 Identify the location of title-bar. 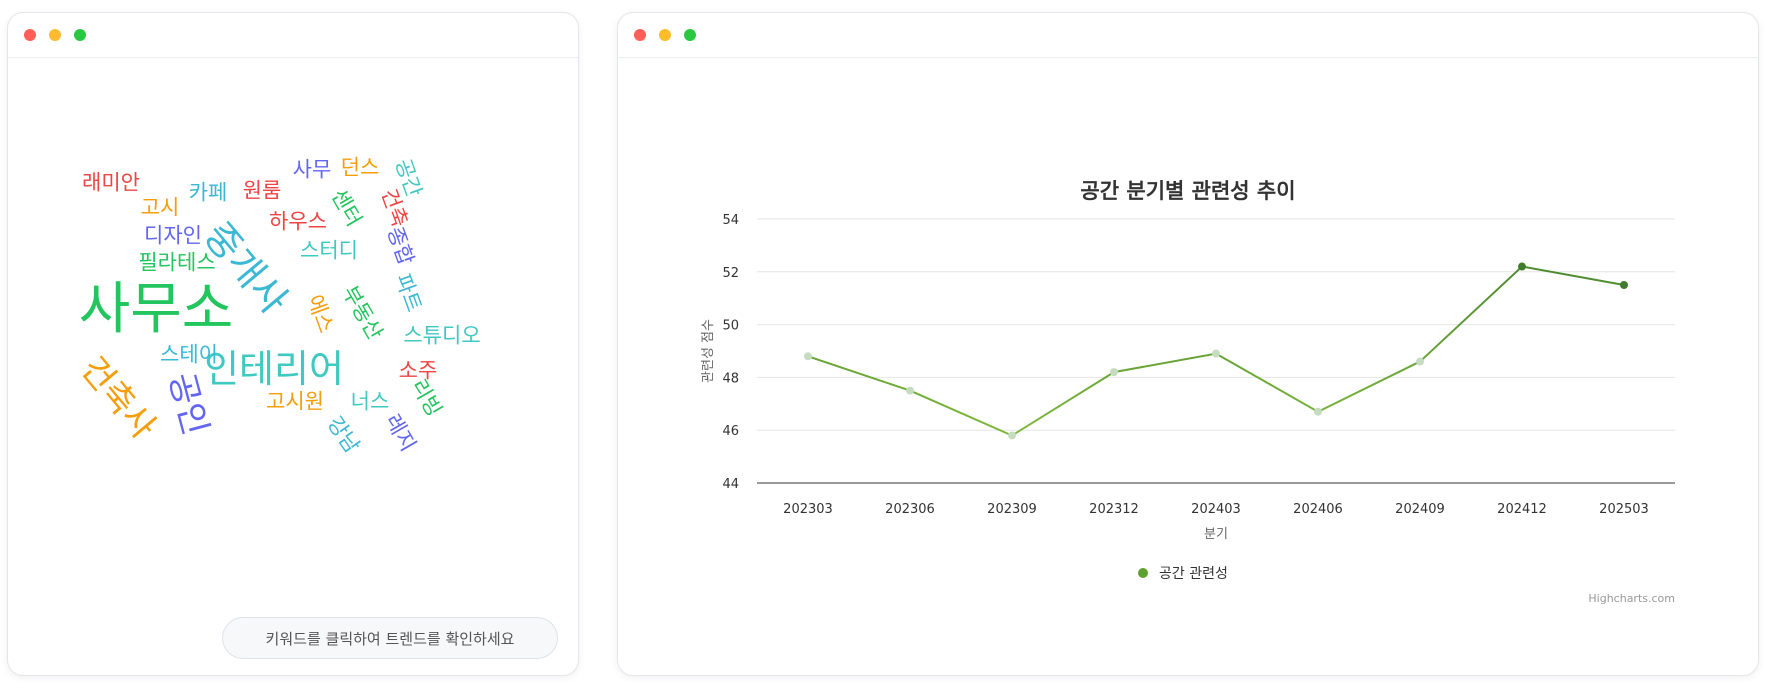
(293, 35).